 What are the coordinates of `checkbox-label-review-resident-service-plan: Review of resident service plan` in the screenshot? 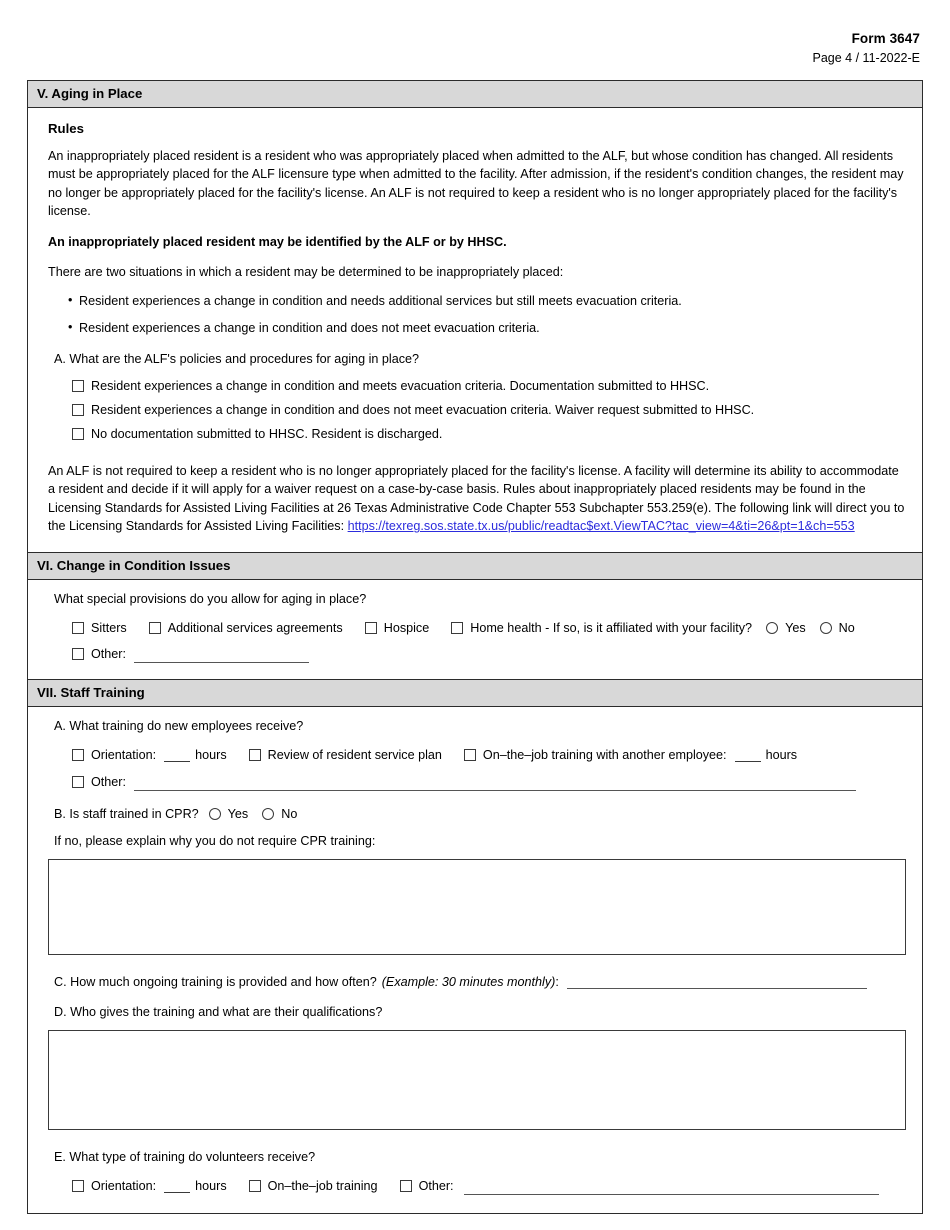 It's located at (354, 754).